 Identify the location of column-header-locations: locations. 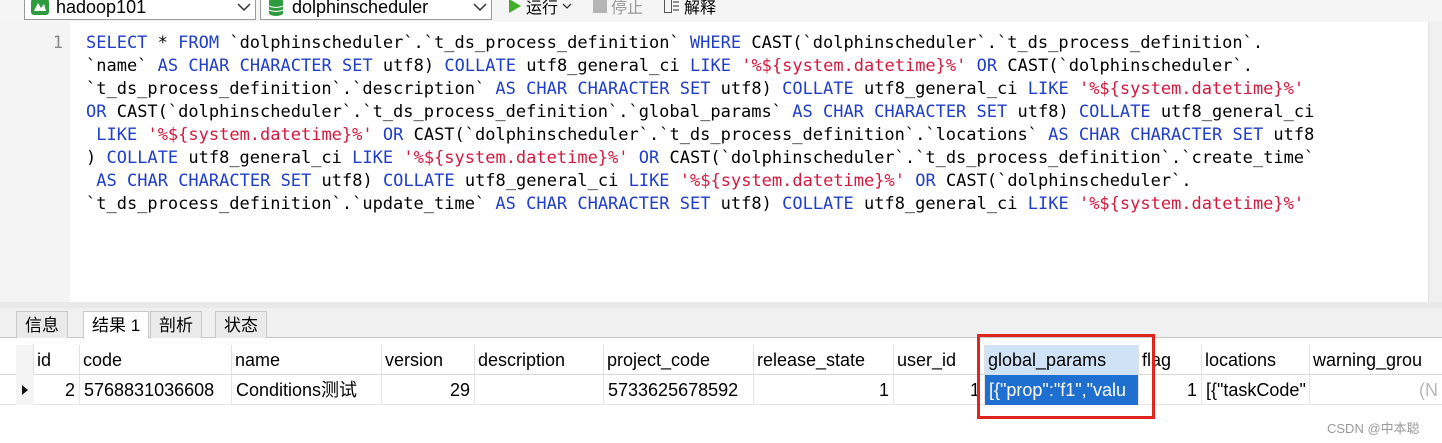
(1256, 360).